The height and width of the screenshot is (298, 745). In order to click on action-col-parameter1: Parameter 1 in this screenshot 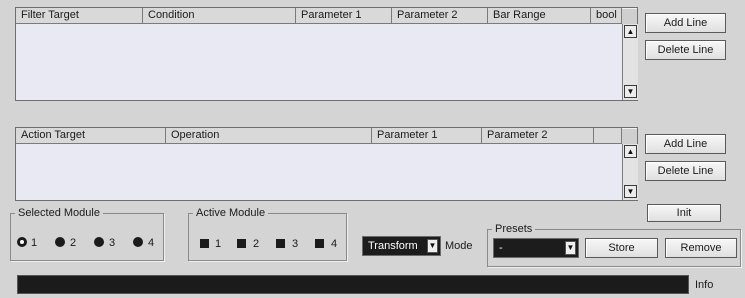, I will do `click(427, 136)`.